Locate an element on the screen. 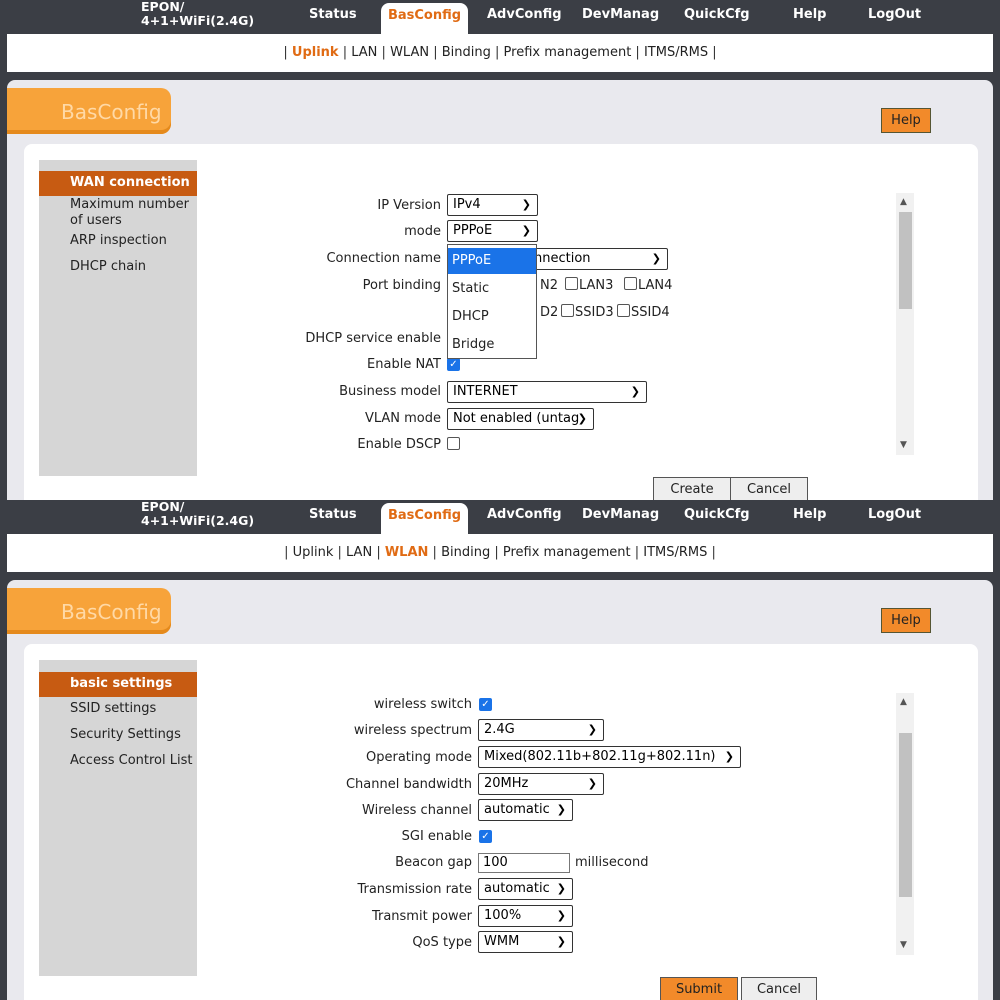 The height and width of the screenshot is (1000, 1000). sidebar-item-label: WAN connection is located at coordinates (130, 182).